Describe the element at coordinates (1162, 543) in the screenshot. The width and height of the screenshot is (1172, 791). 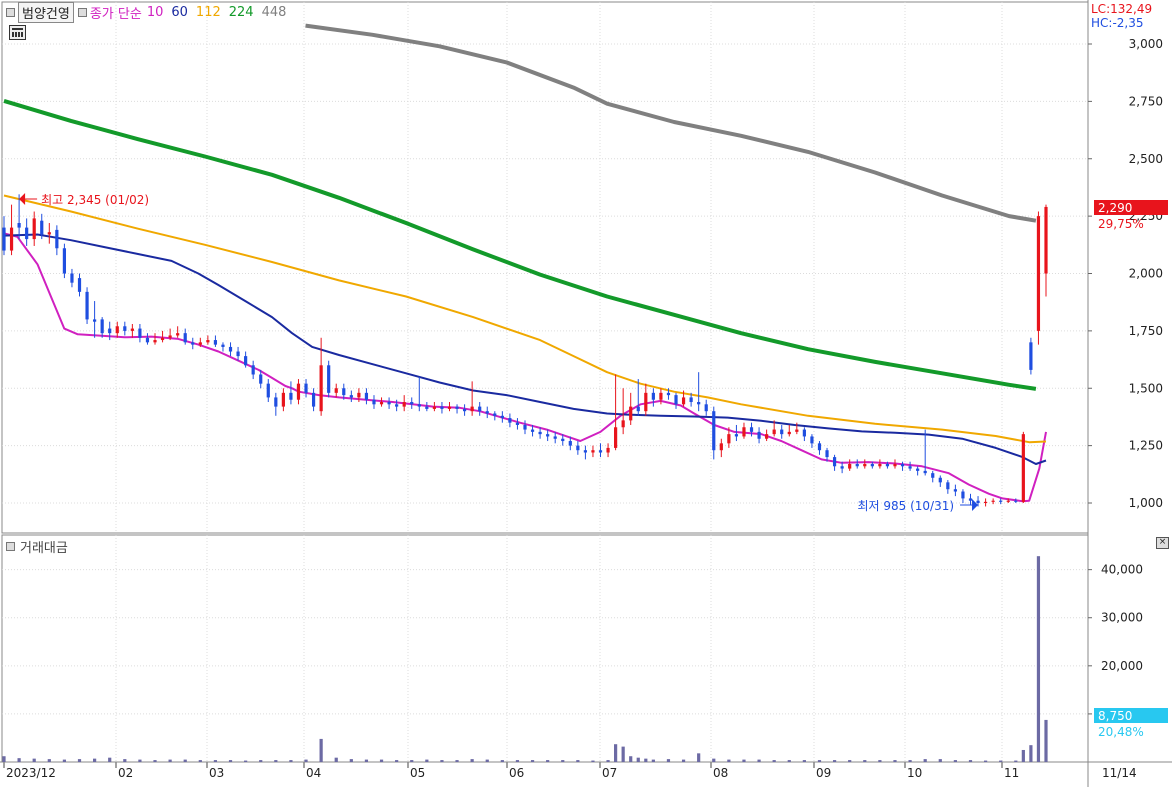
I see `close-icon: ×` at that location.